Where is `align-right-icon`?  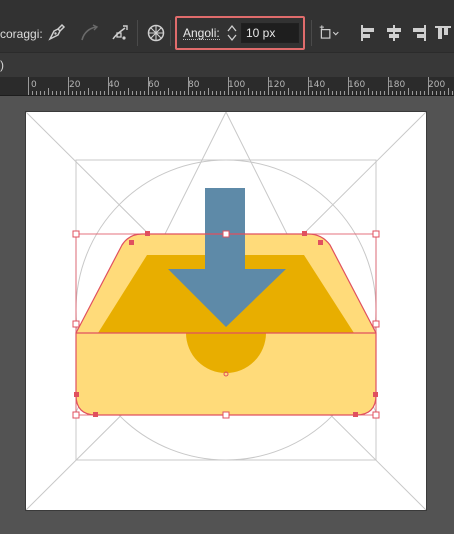 align-right-icon is located at coordinates (419, 33).